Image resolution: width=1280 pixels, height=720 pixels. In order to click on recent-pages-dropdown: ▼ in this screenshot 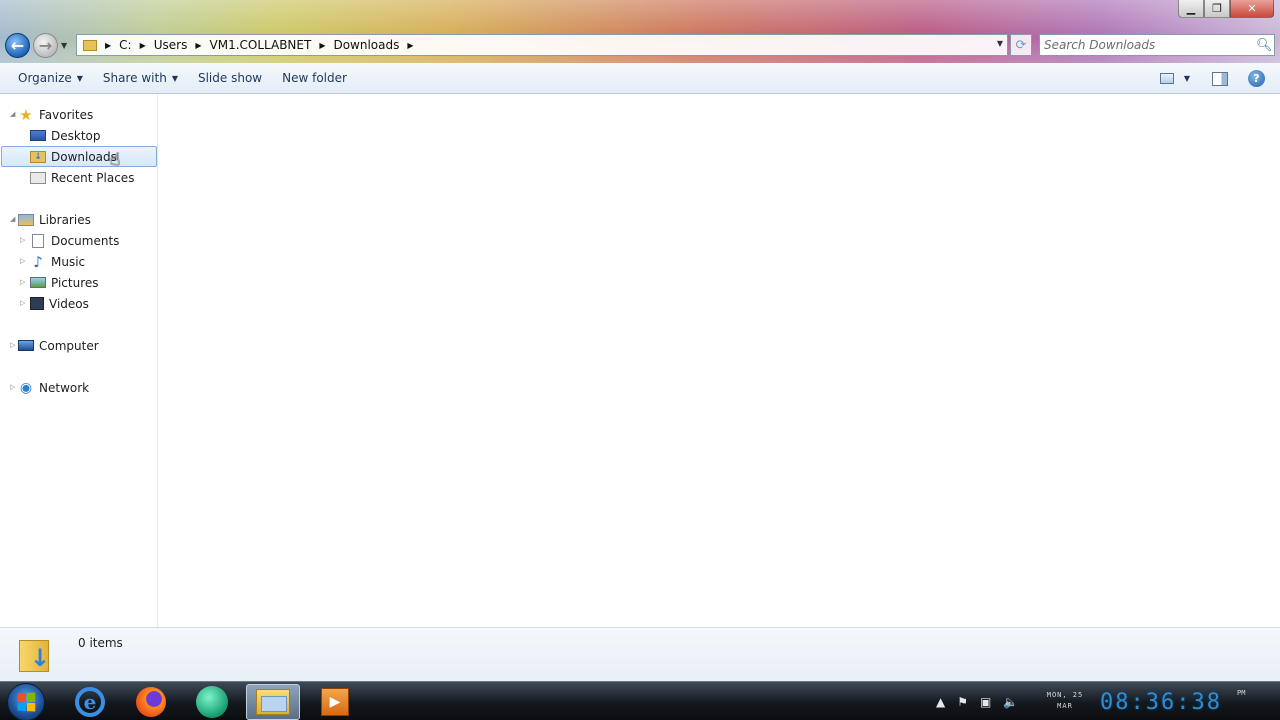, I will do `click(64, 45)`.